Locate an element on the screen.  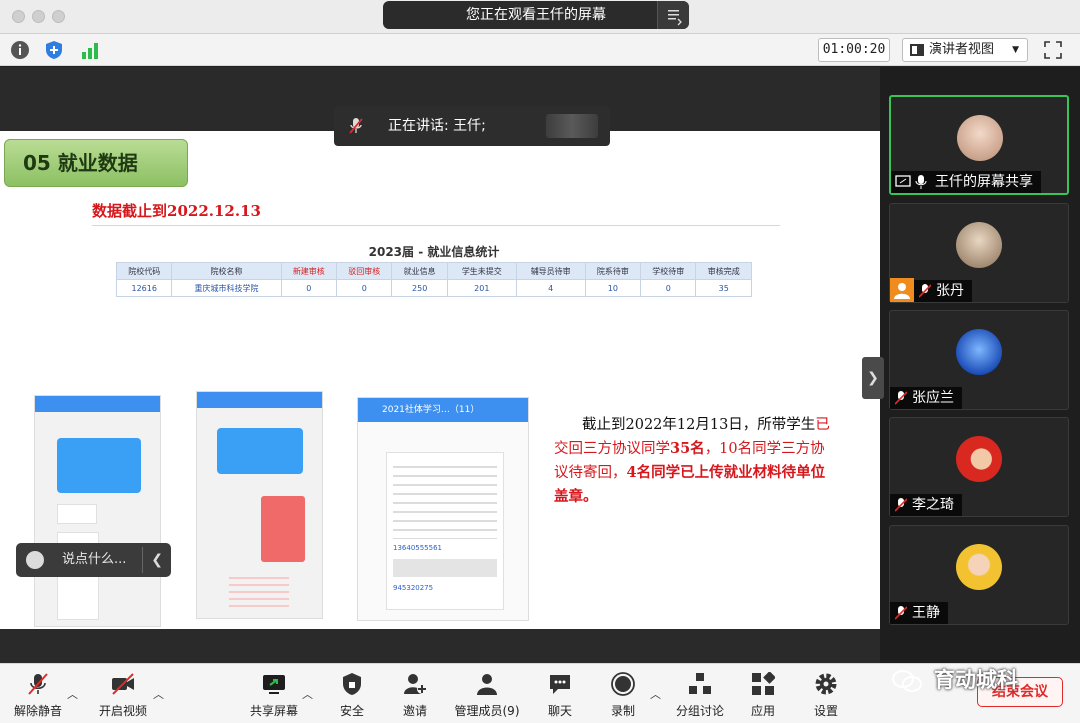
table-cell: 201 is located at coordinates (481, 288).